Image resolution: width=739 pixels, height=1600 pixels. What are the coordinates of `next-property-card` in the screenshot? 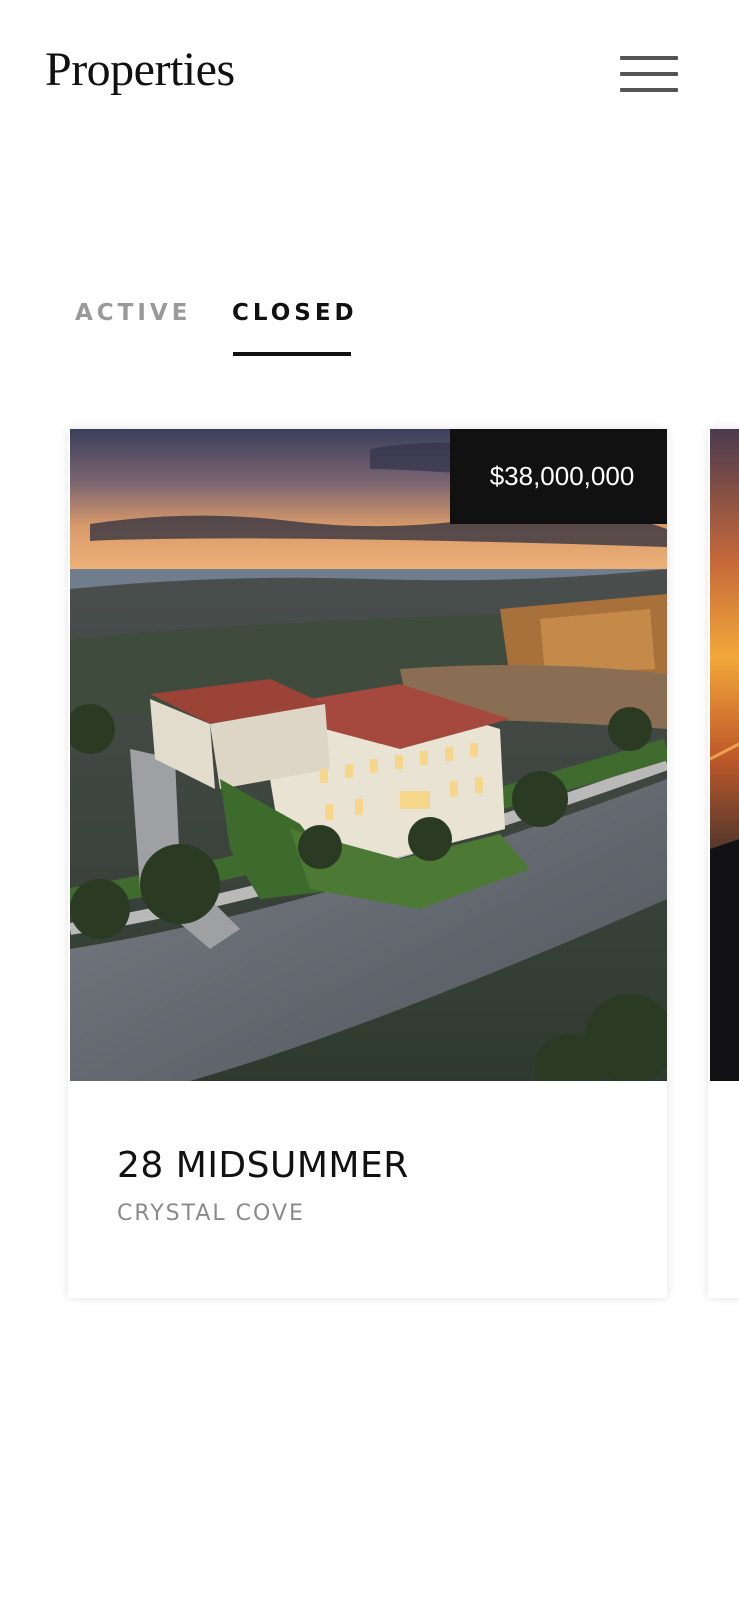 It's located at (723, 863).